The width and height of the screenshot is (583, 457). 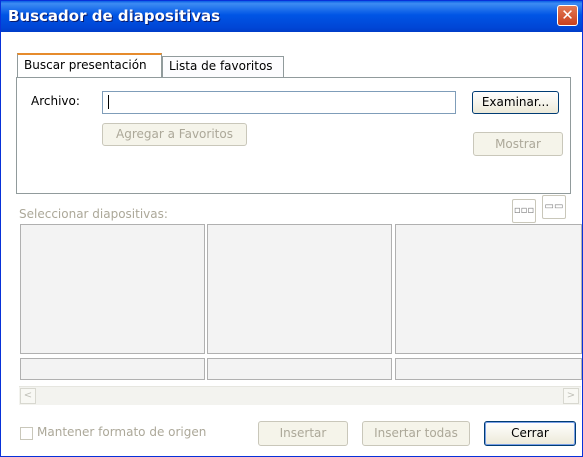 I want to click on slides-horizontal-scrollbar: < >, so click(x=300, y=395).